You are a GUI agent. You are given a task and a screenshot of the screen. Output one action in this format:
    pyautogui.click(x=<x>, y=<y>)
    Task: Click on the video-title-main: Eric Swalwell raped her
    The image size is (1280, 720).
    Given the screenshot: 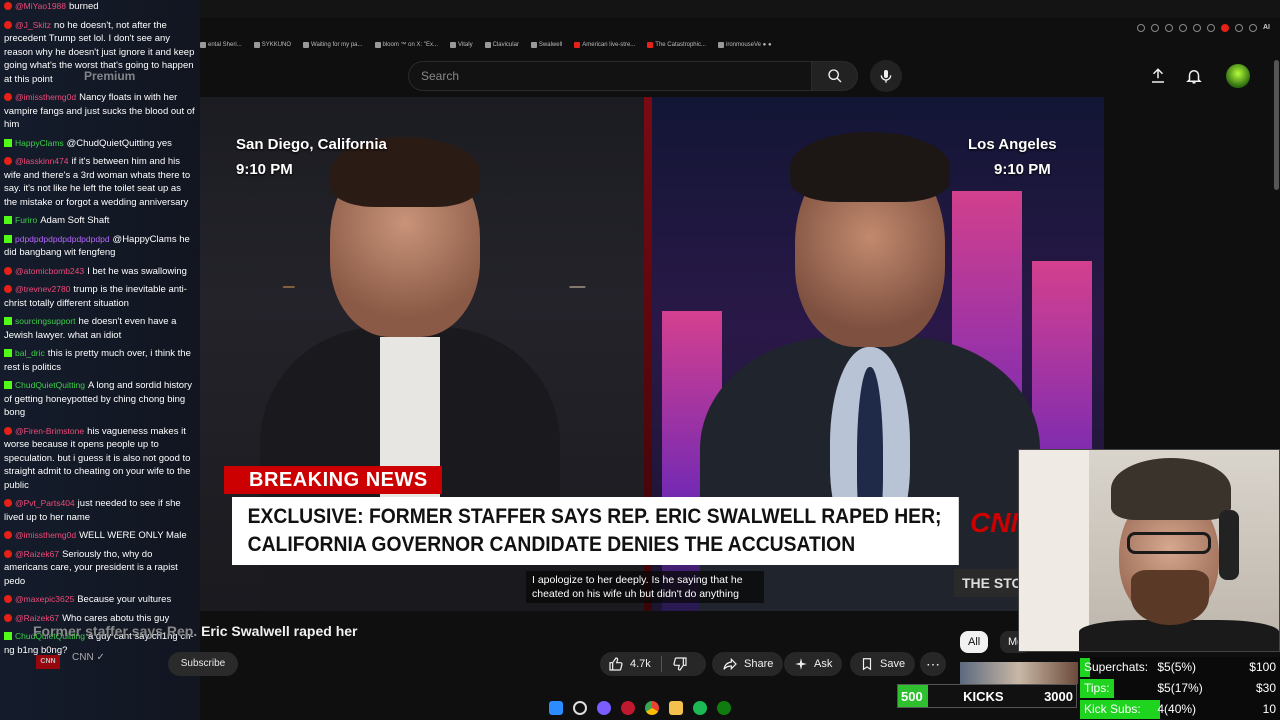 What is the action you would take?
    pyautogui.click(x=279, y=631)
    